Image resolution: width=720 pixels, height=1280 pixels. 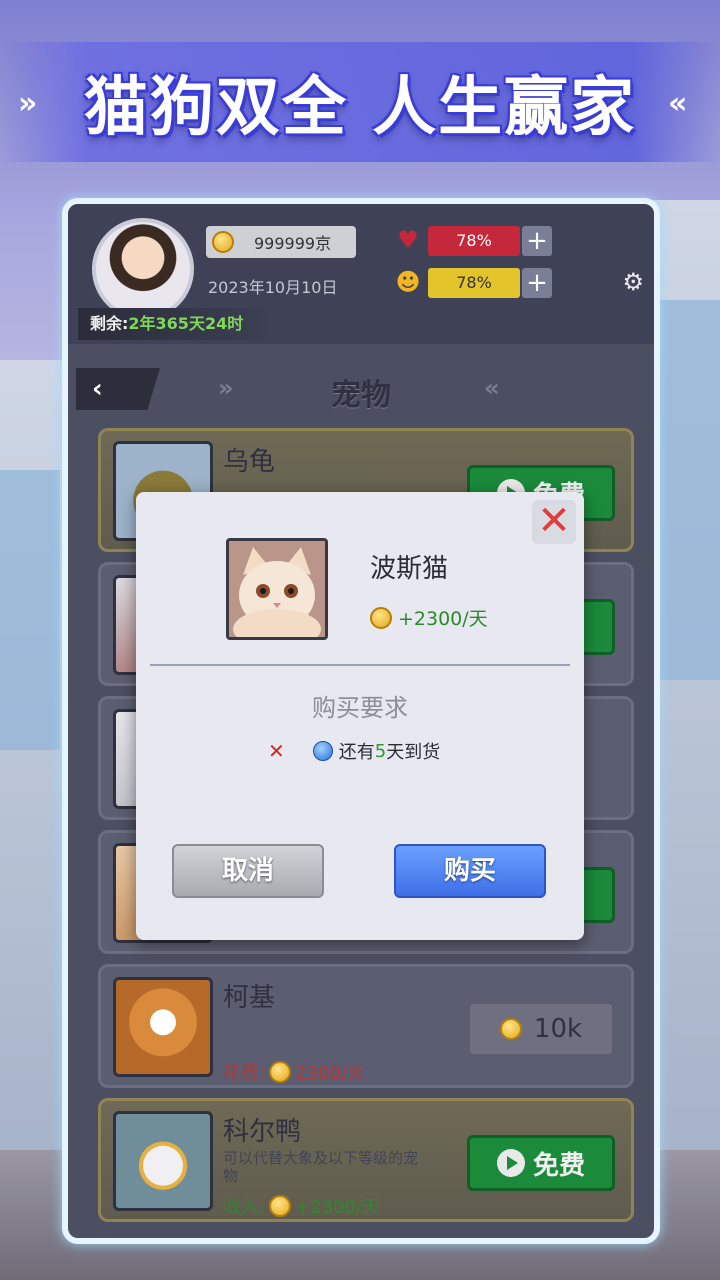 What do you see at coordinates (381, 617) in the screenshot?
I see `coin-icon` at bounding box center [381, 617].